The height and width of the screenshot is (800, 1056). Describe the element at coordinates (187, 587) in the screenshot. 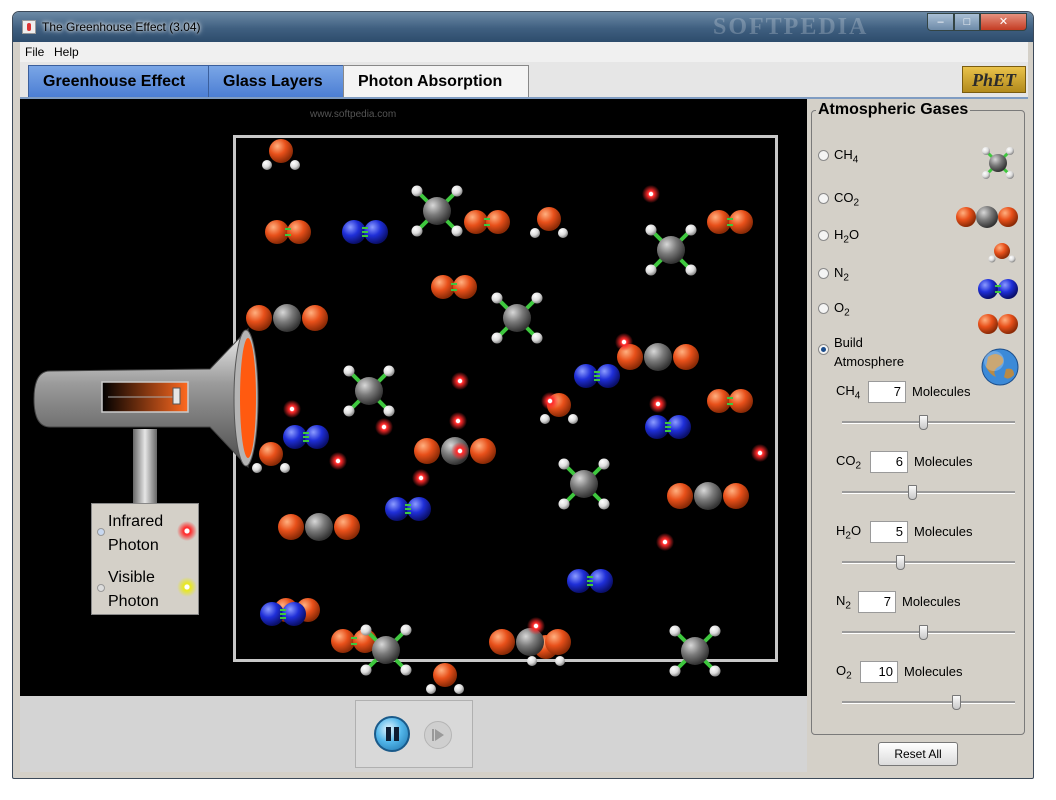

I see `visible-photon-icon` at that location.